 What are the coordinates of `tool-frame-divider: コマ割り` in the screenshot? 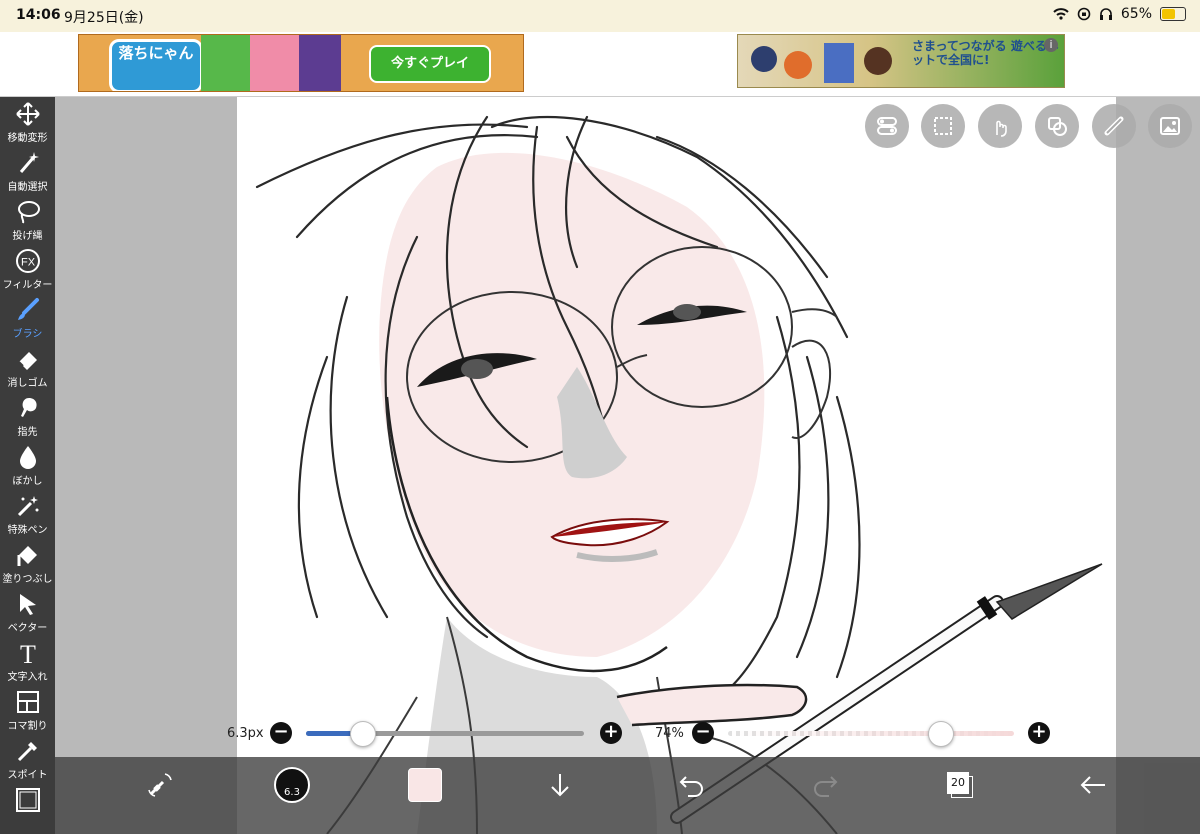 It's located at (27, 709).